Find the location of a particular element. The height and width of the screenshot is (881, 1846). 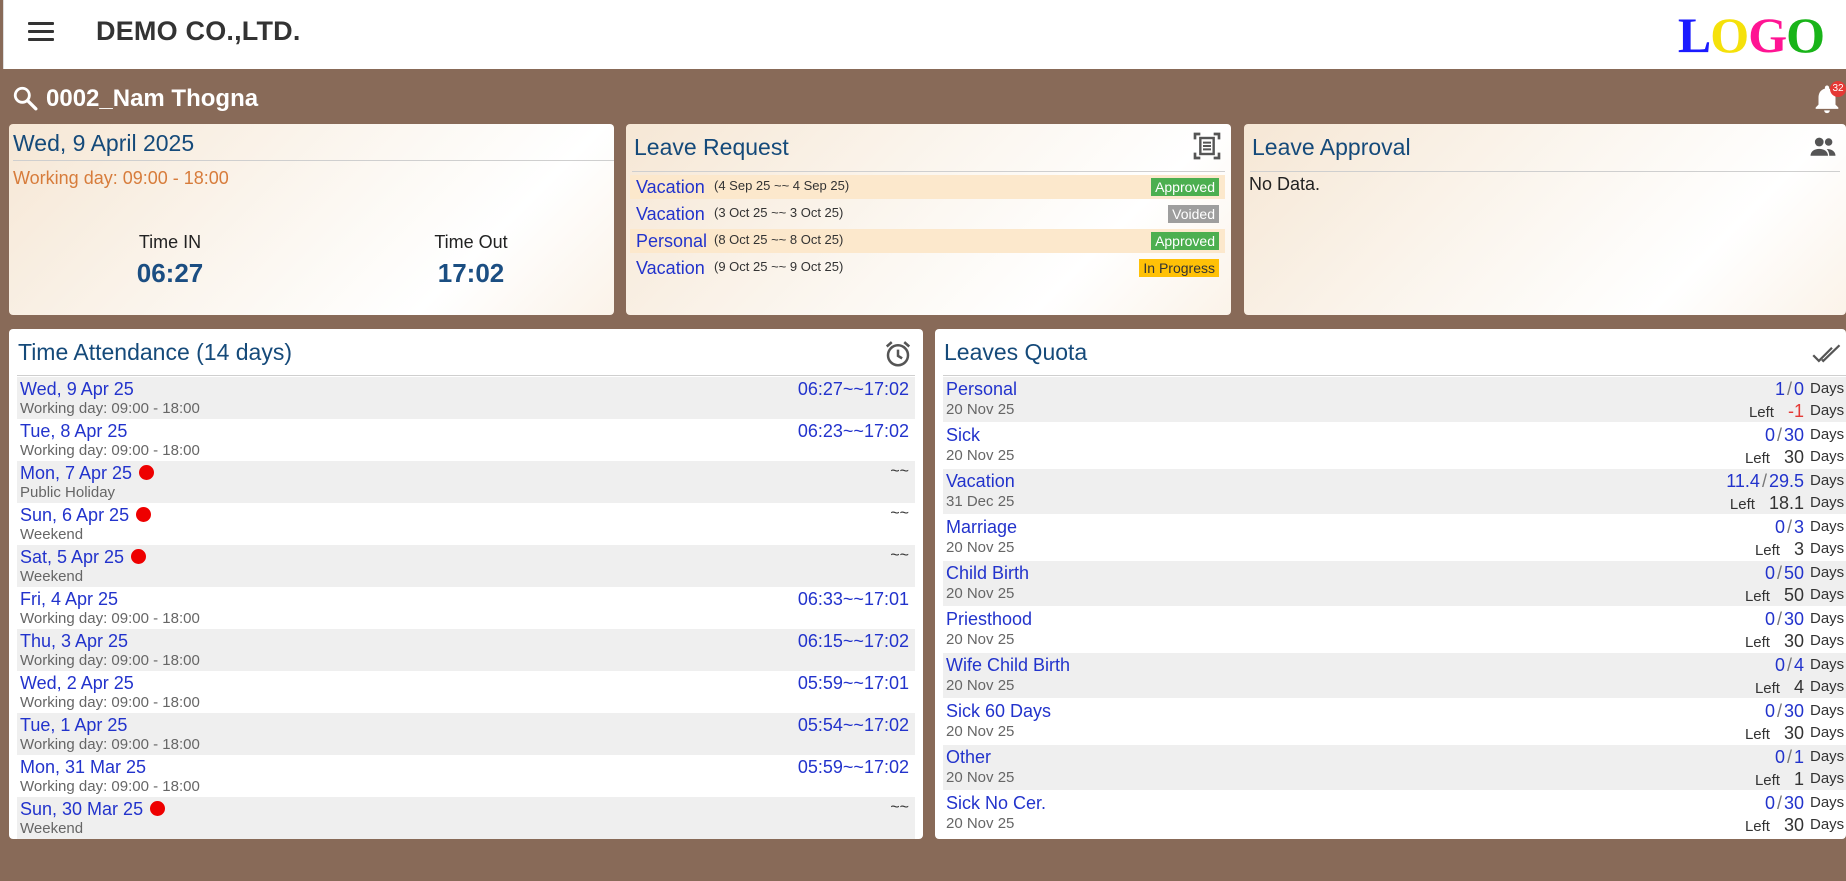

menu-icon is located at coordinates (41, 32).